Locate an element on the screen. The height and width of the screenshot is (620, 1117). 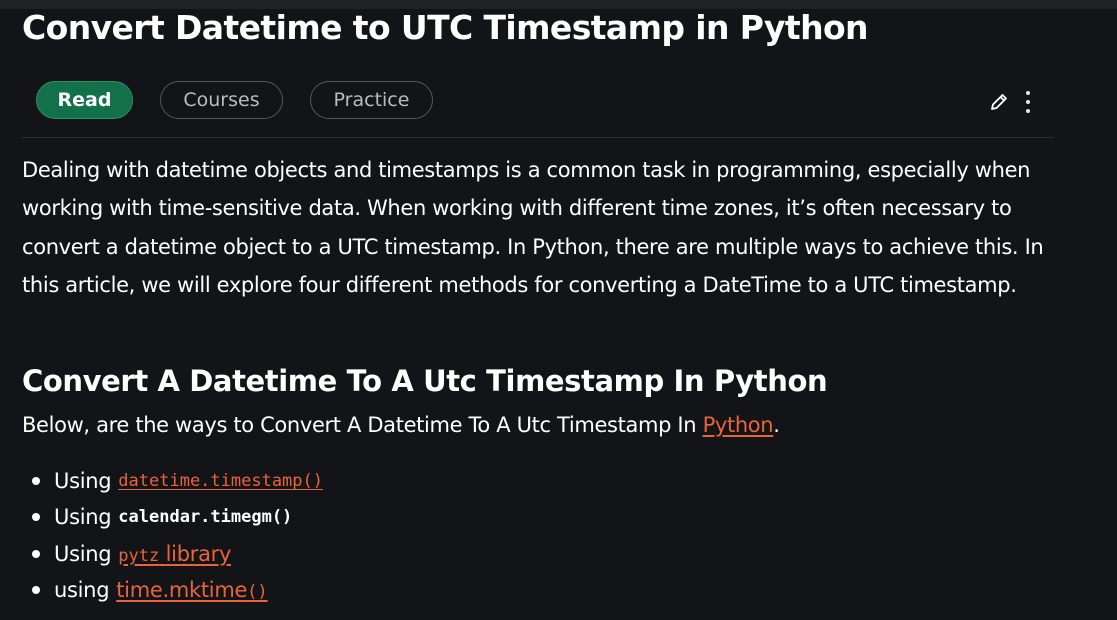
mktime-text: time.mktime is located at coordinates (182, 590).